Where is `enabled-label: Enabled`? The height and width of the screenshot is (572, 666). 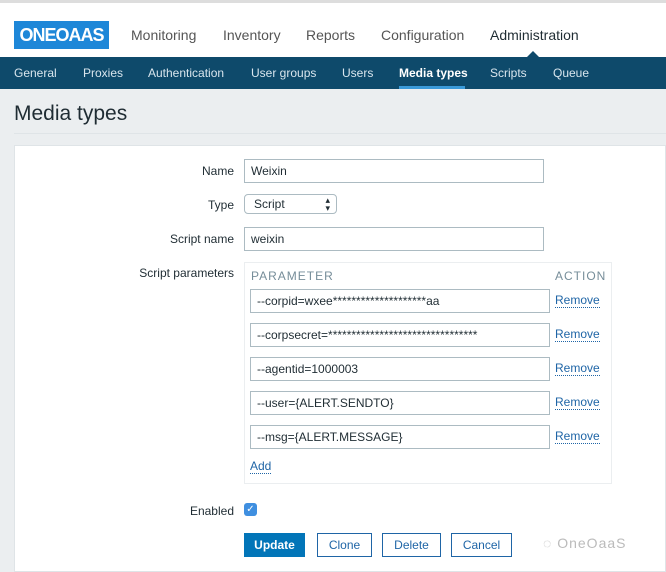 enabled-label: Enabled is located at coordinates (211, 511).